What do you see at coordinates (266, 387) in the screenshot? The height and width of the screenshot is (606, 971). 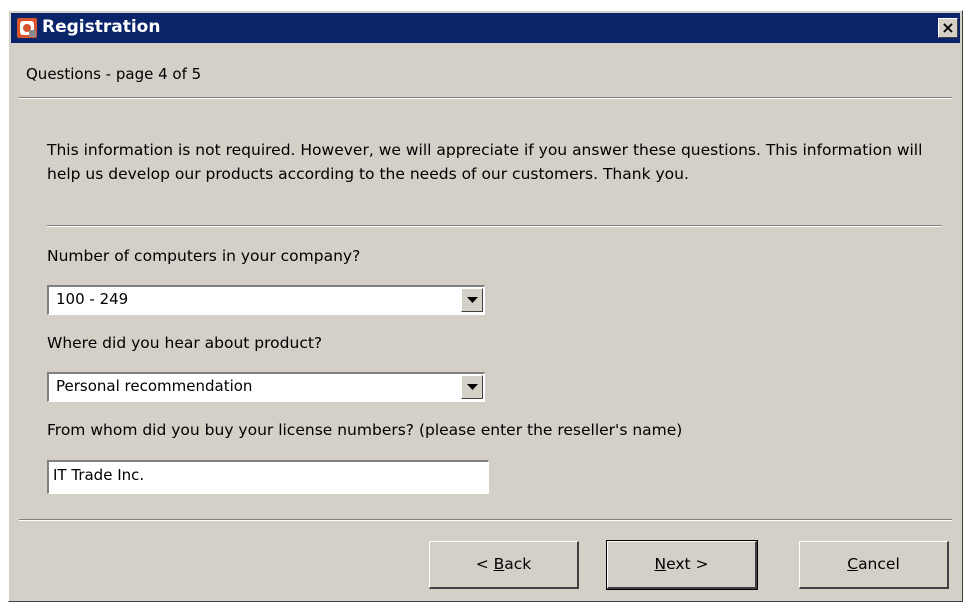 I see `source-dropdown: Personal recommendation` at bounding box center [266, 387].